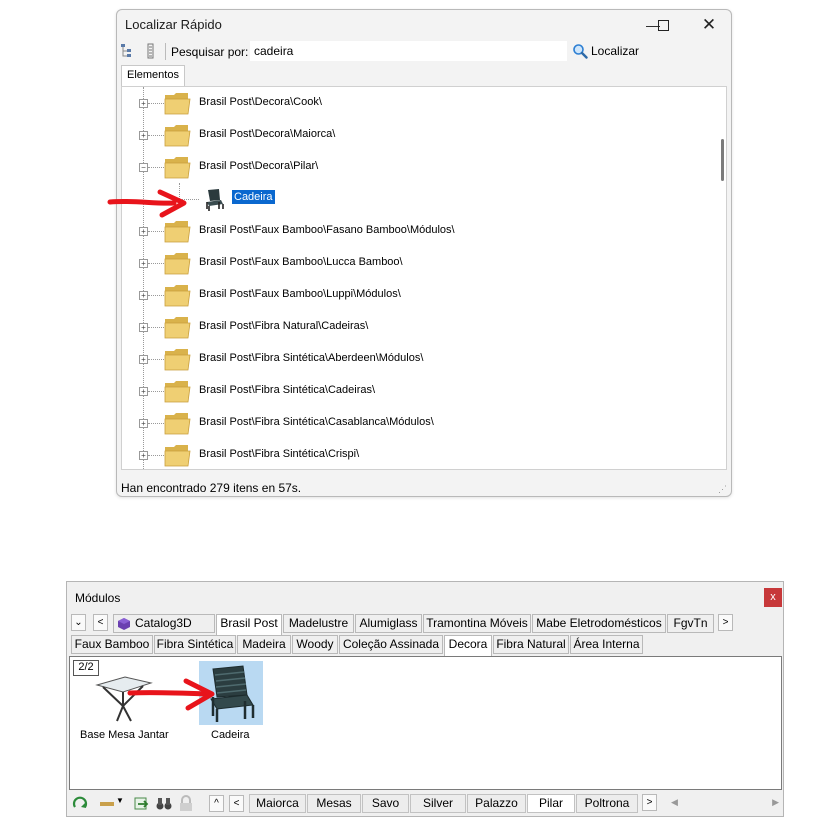 This screenshot has width=835, height=833. What do you see at coordinates (551, 803) in the screenshot?
I see `tab-pilar: Pilar` at bounding box center [551, 803].